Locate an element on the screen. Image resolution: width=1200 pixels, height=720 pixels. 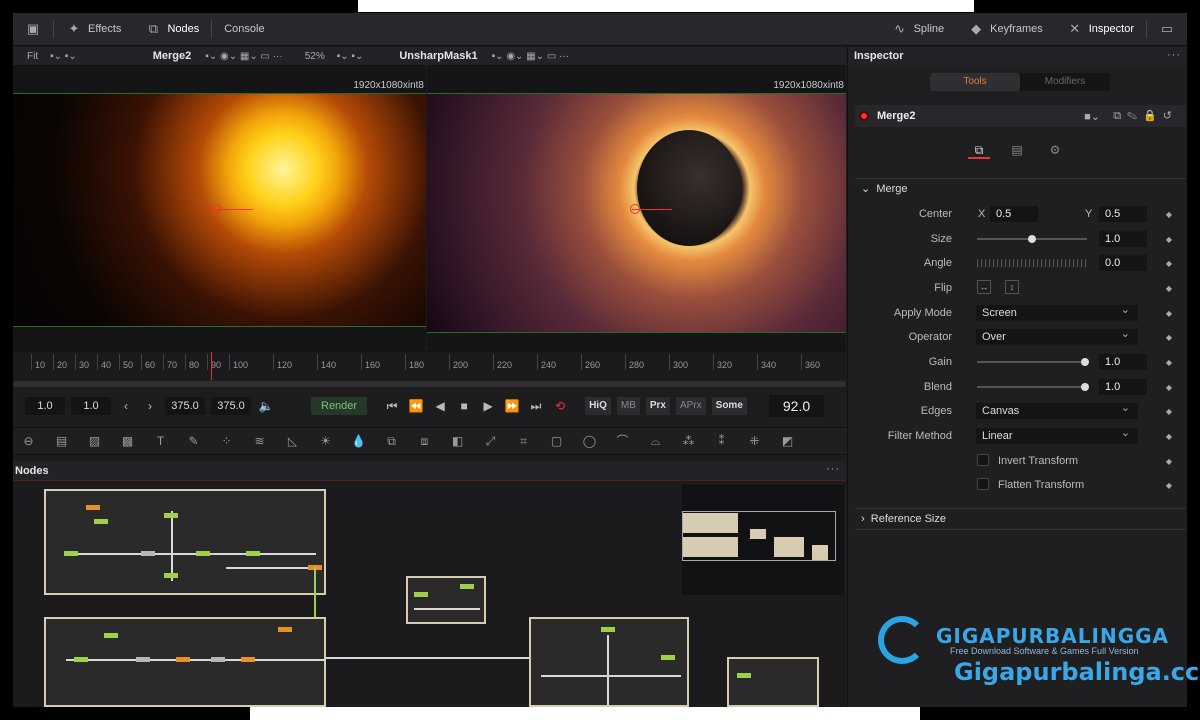
shape-3d-icon: ◩ is located at coordinates (787, 441).